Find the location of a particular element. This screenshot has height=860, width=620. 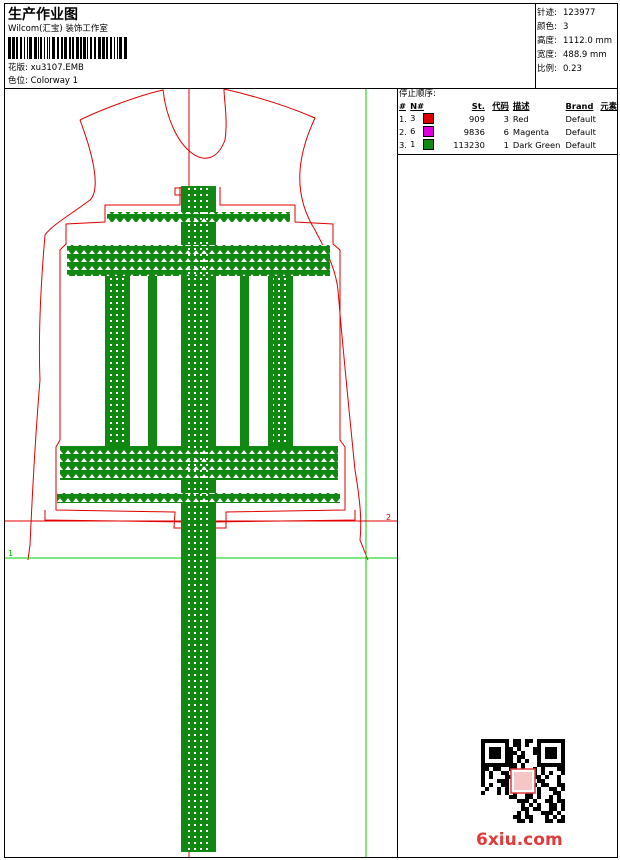

spec-value: 488.9 mm is located at coordinates (585, 55).